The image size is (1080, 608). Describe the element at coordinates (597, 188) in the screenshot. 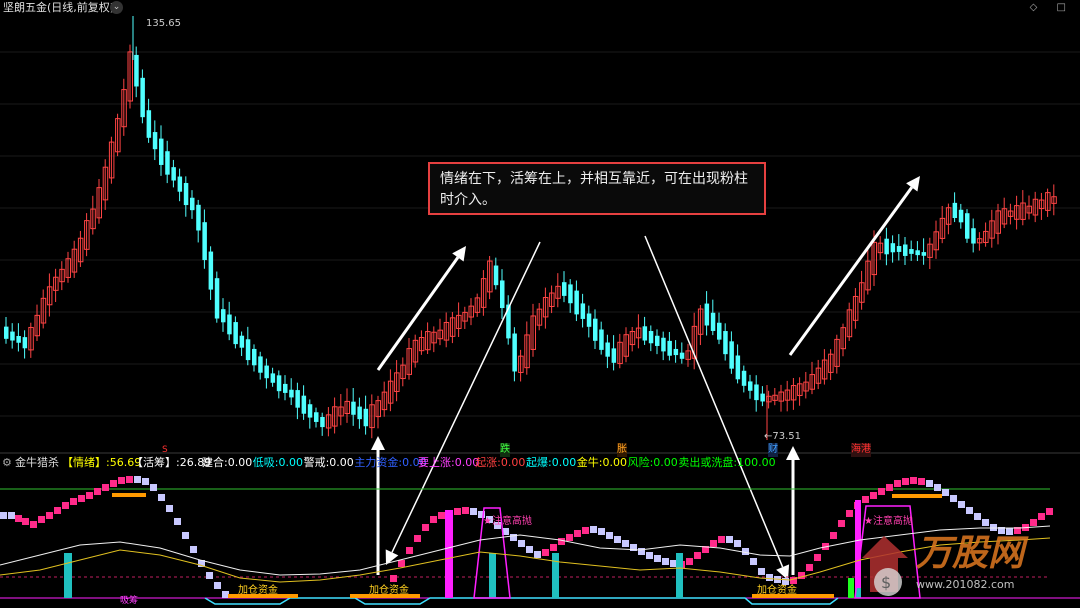

I see `annotation-box: 情绪在下，活筹在上，并相互靠近，可在出现粉柱时介入。` at that location.